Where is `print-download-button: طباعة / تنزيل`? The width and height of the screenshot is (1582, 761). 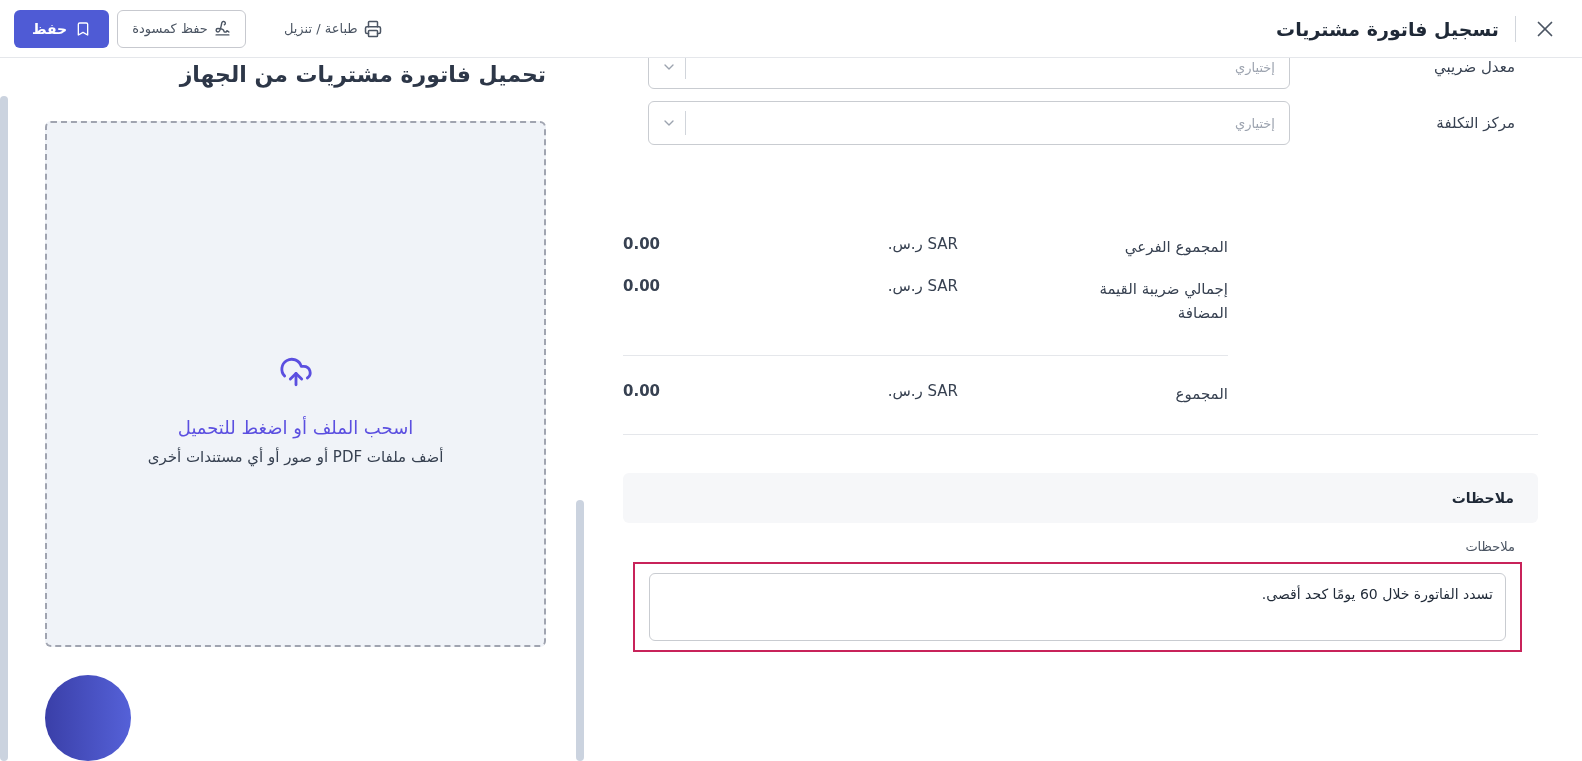 print-download-button: طباعة / تنزيل is located at coordinates (332, 28).